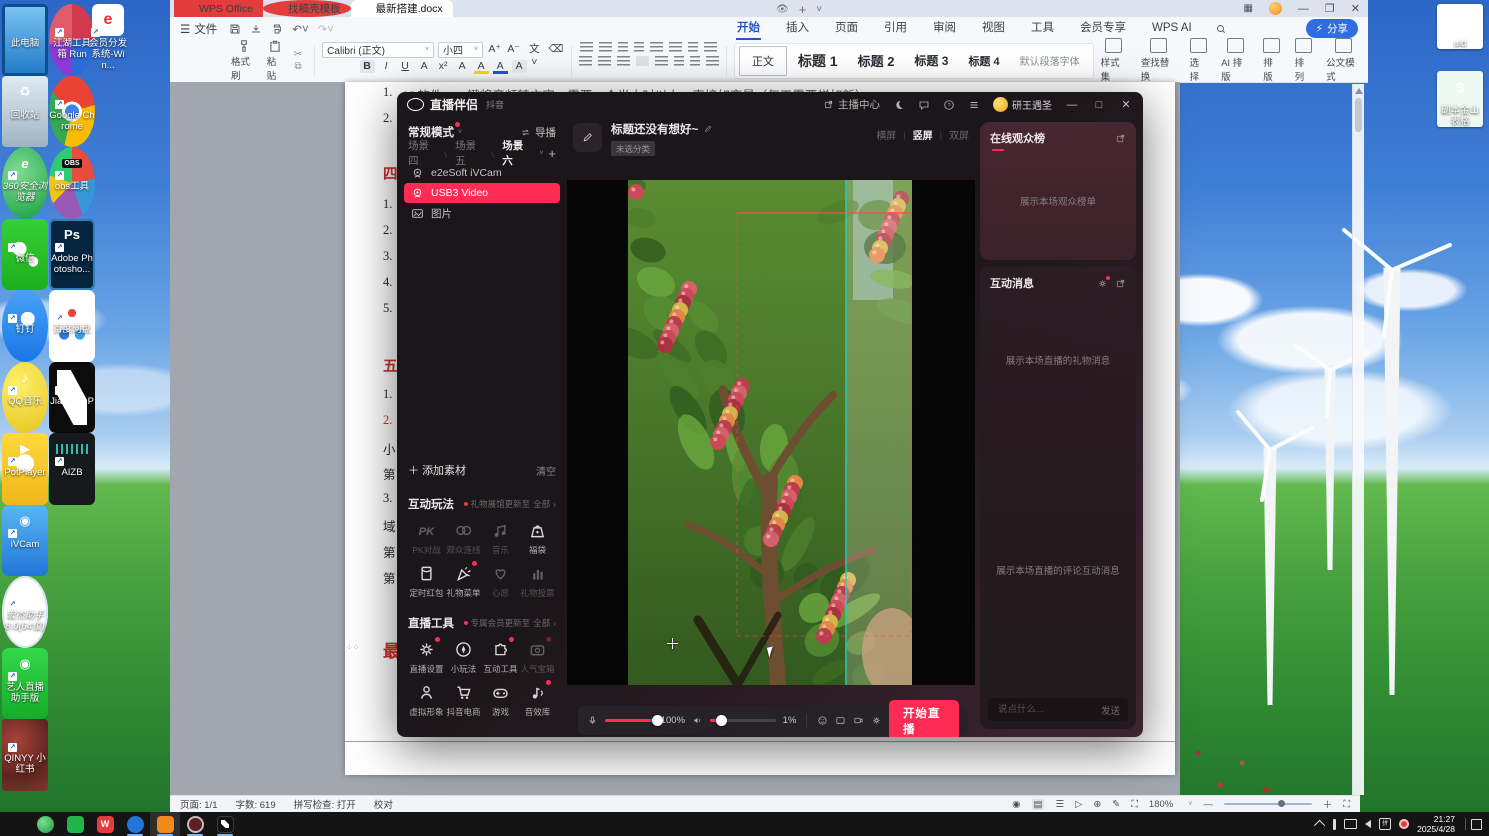 The width and height of the screenshot is (1489, 836). I want to click on style-item: 标题 2, so click(876, 60).